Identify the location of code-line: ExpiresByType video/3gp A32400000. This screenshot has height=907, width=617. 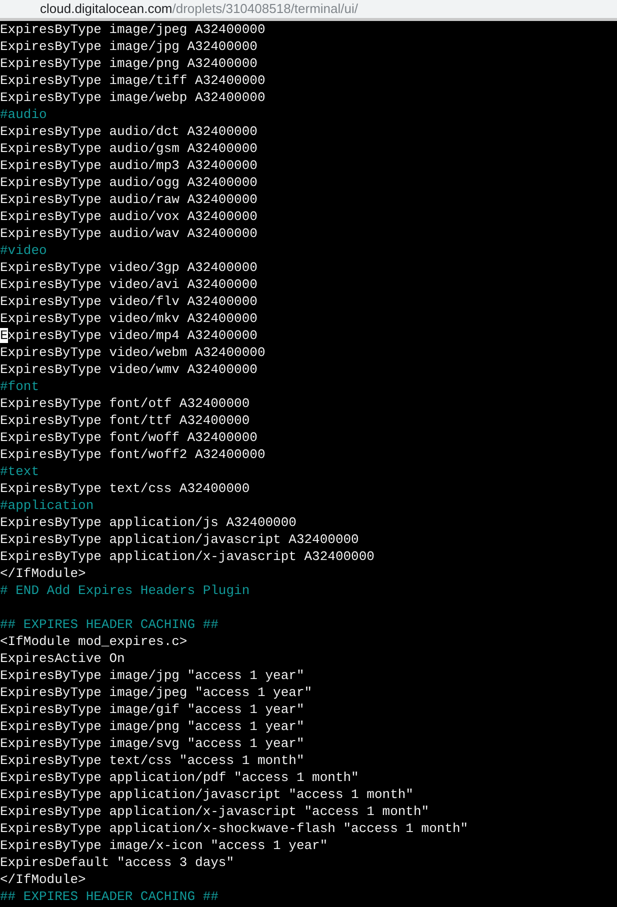
(129, 267).